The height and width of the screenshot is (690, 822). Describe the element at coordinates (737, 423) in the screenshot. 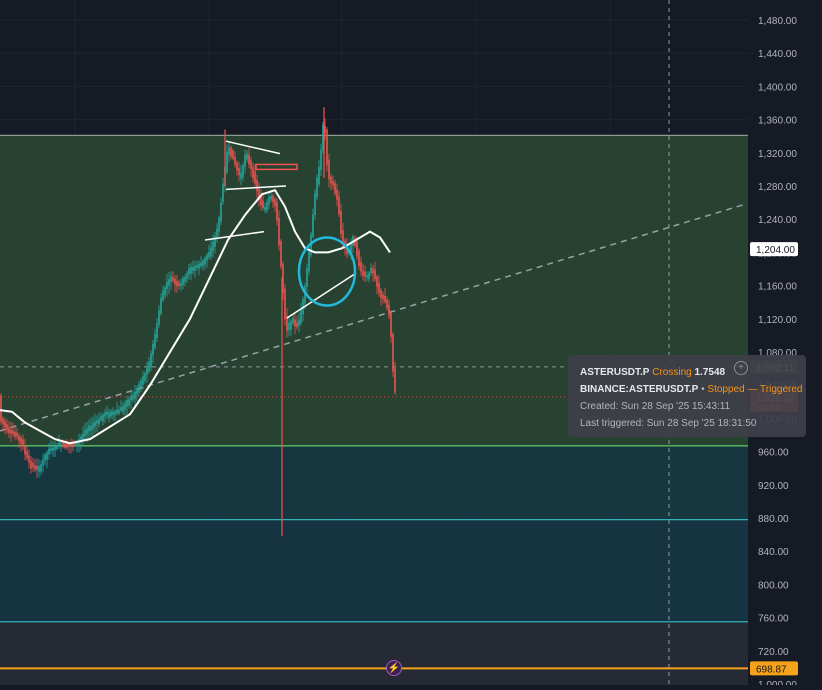

I see `alert-last-triggered-time: 18:31:50` at that location.